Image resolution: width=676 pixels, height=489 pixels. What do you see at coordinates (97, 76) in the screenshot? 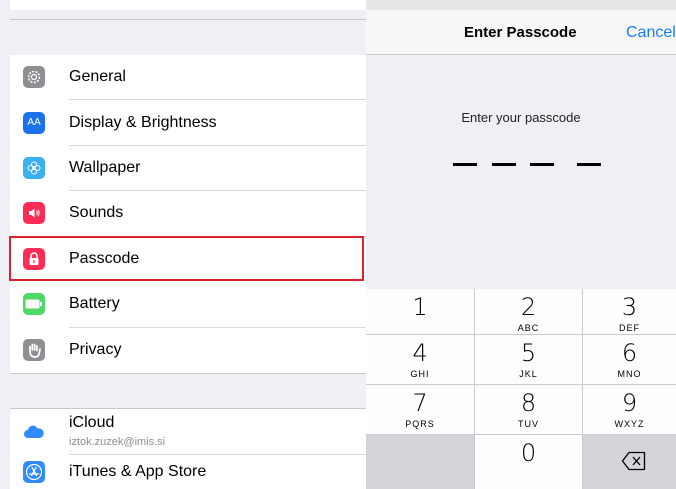
I see `sidebar-item-label: General` at bounding box center [97, 76].